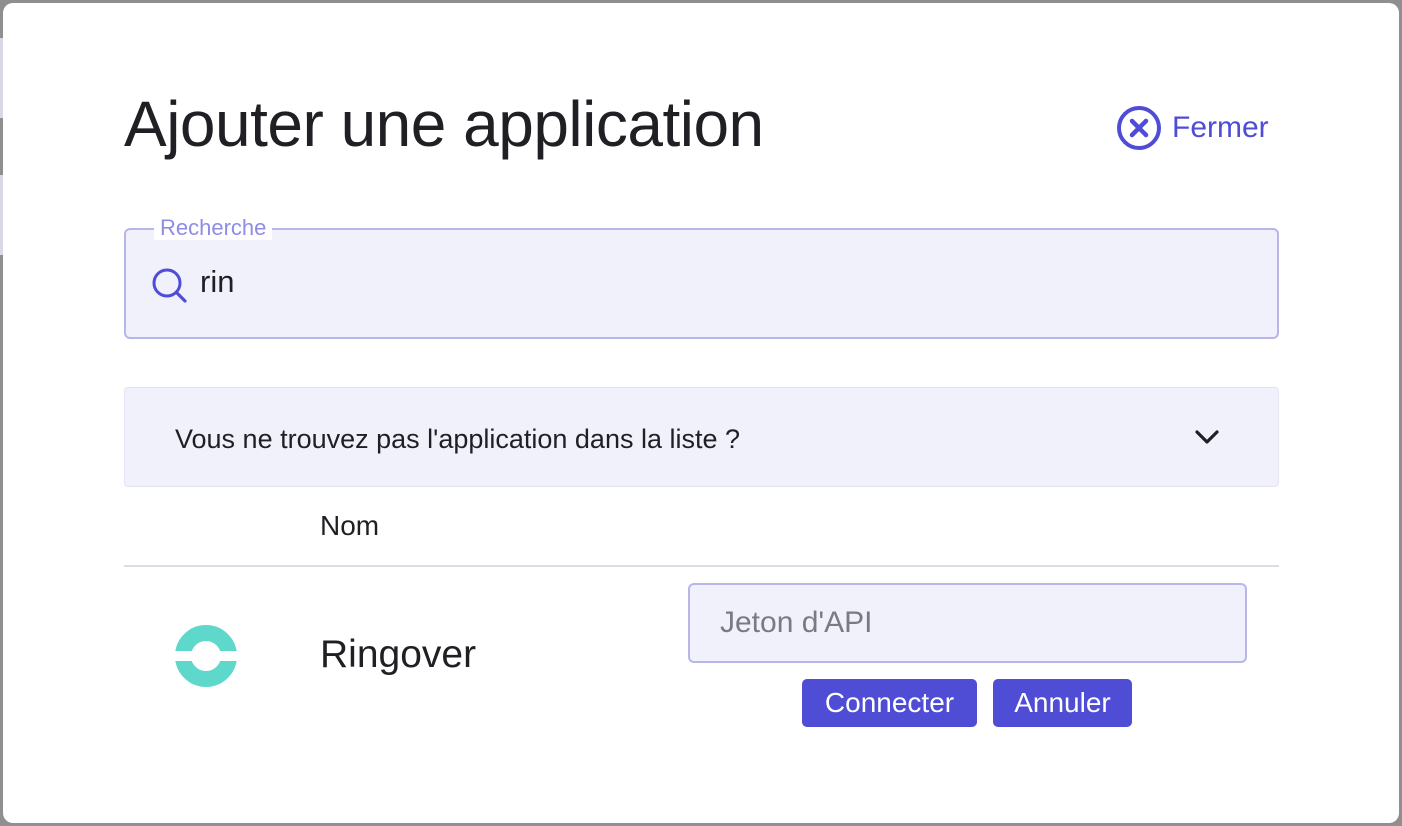 The width and height of the screenshot is (1402, 826). I want to click on api-token-input, so click(967, 623).